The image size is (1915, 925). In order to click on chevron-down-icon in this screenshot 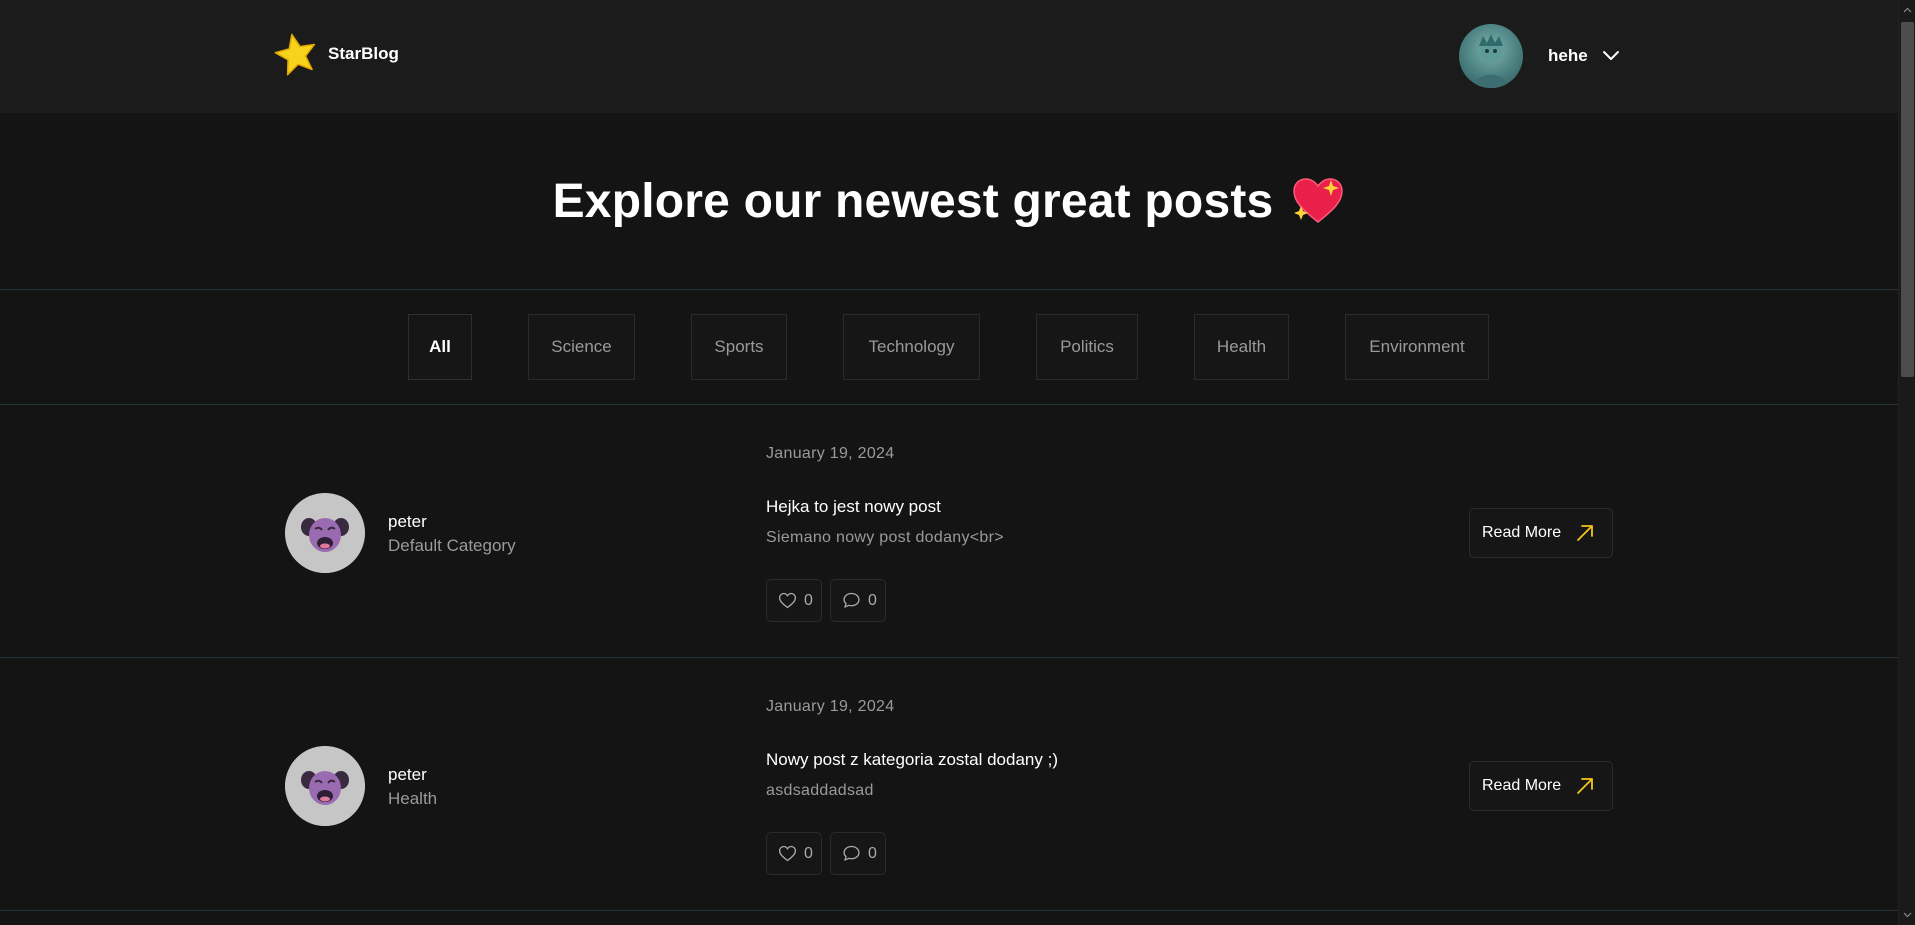, I will do `click(1611, 56)`.